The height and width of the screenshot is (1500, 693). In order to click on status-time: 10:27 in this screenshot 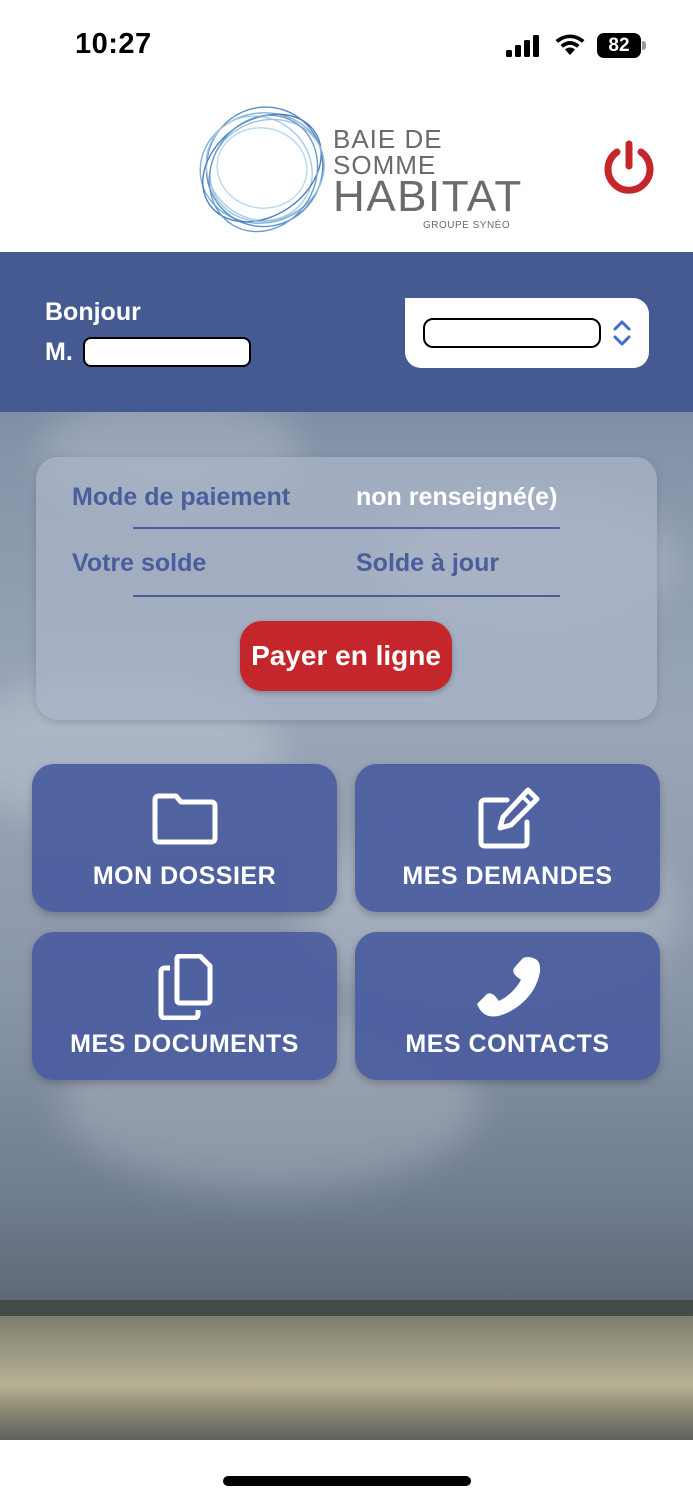, I will do `click(113, 44)`.